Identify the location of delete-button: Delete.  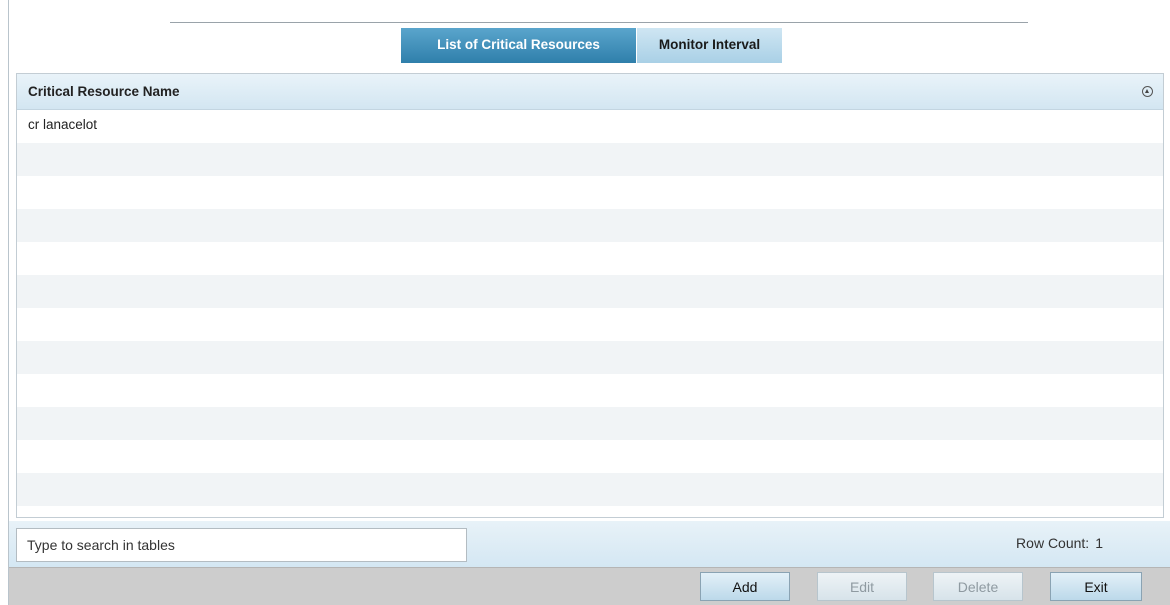
(978, 586).